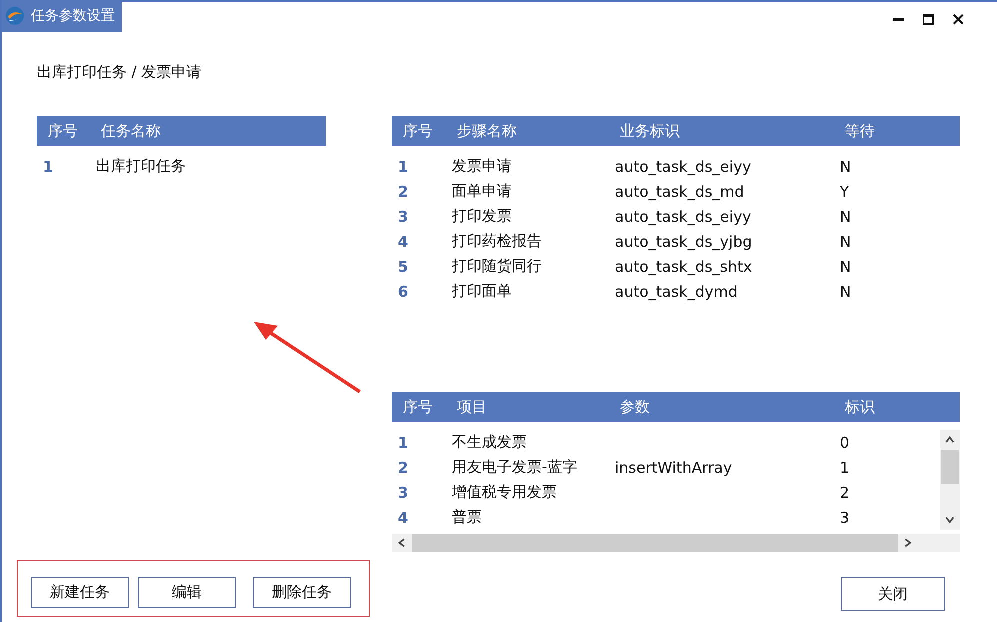  What do you see at coordinates (141, 166) in the screenshot?
I see `table-cell: 出库打印任务` at bounding box center [141, 166].